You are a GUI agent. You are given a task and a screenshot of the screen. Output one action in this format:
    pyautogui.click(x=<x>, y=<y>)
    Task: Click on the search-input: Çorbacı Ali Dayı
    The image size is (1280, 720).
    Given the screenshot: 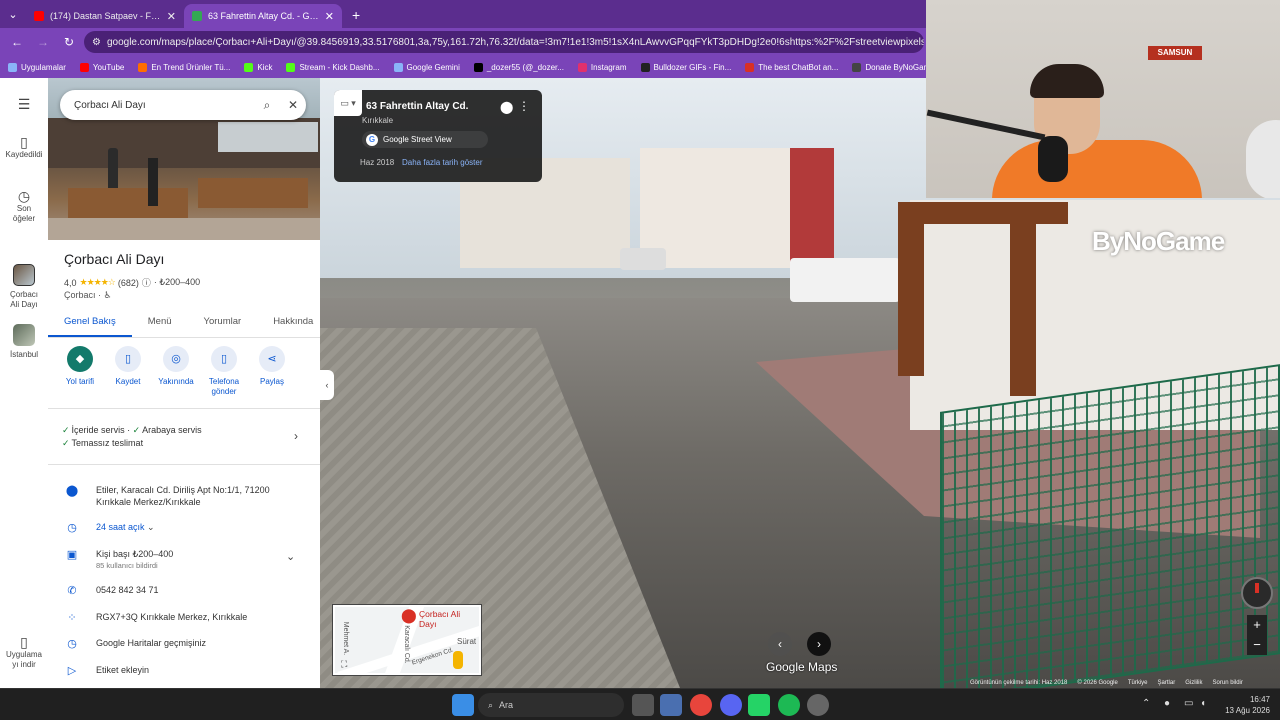 What is the action you would take?
    pyautogui.click(x=164, y=105)
    